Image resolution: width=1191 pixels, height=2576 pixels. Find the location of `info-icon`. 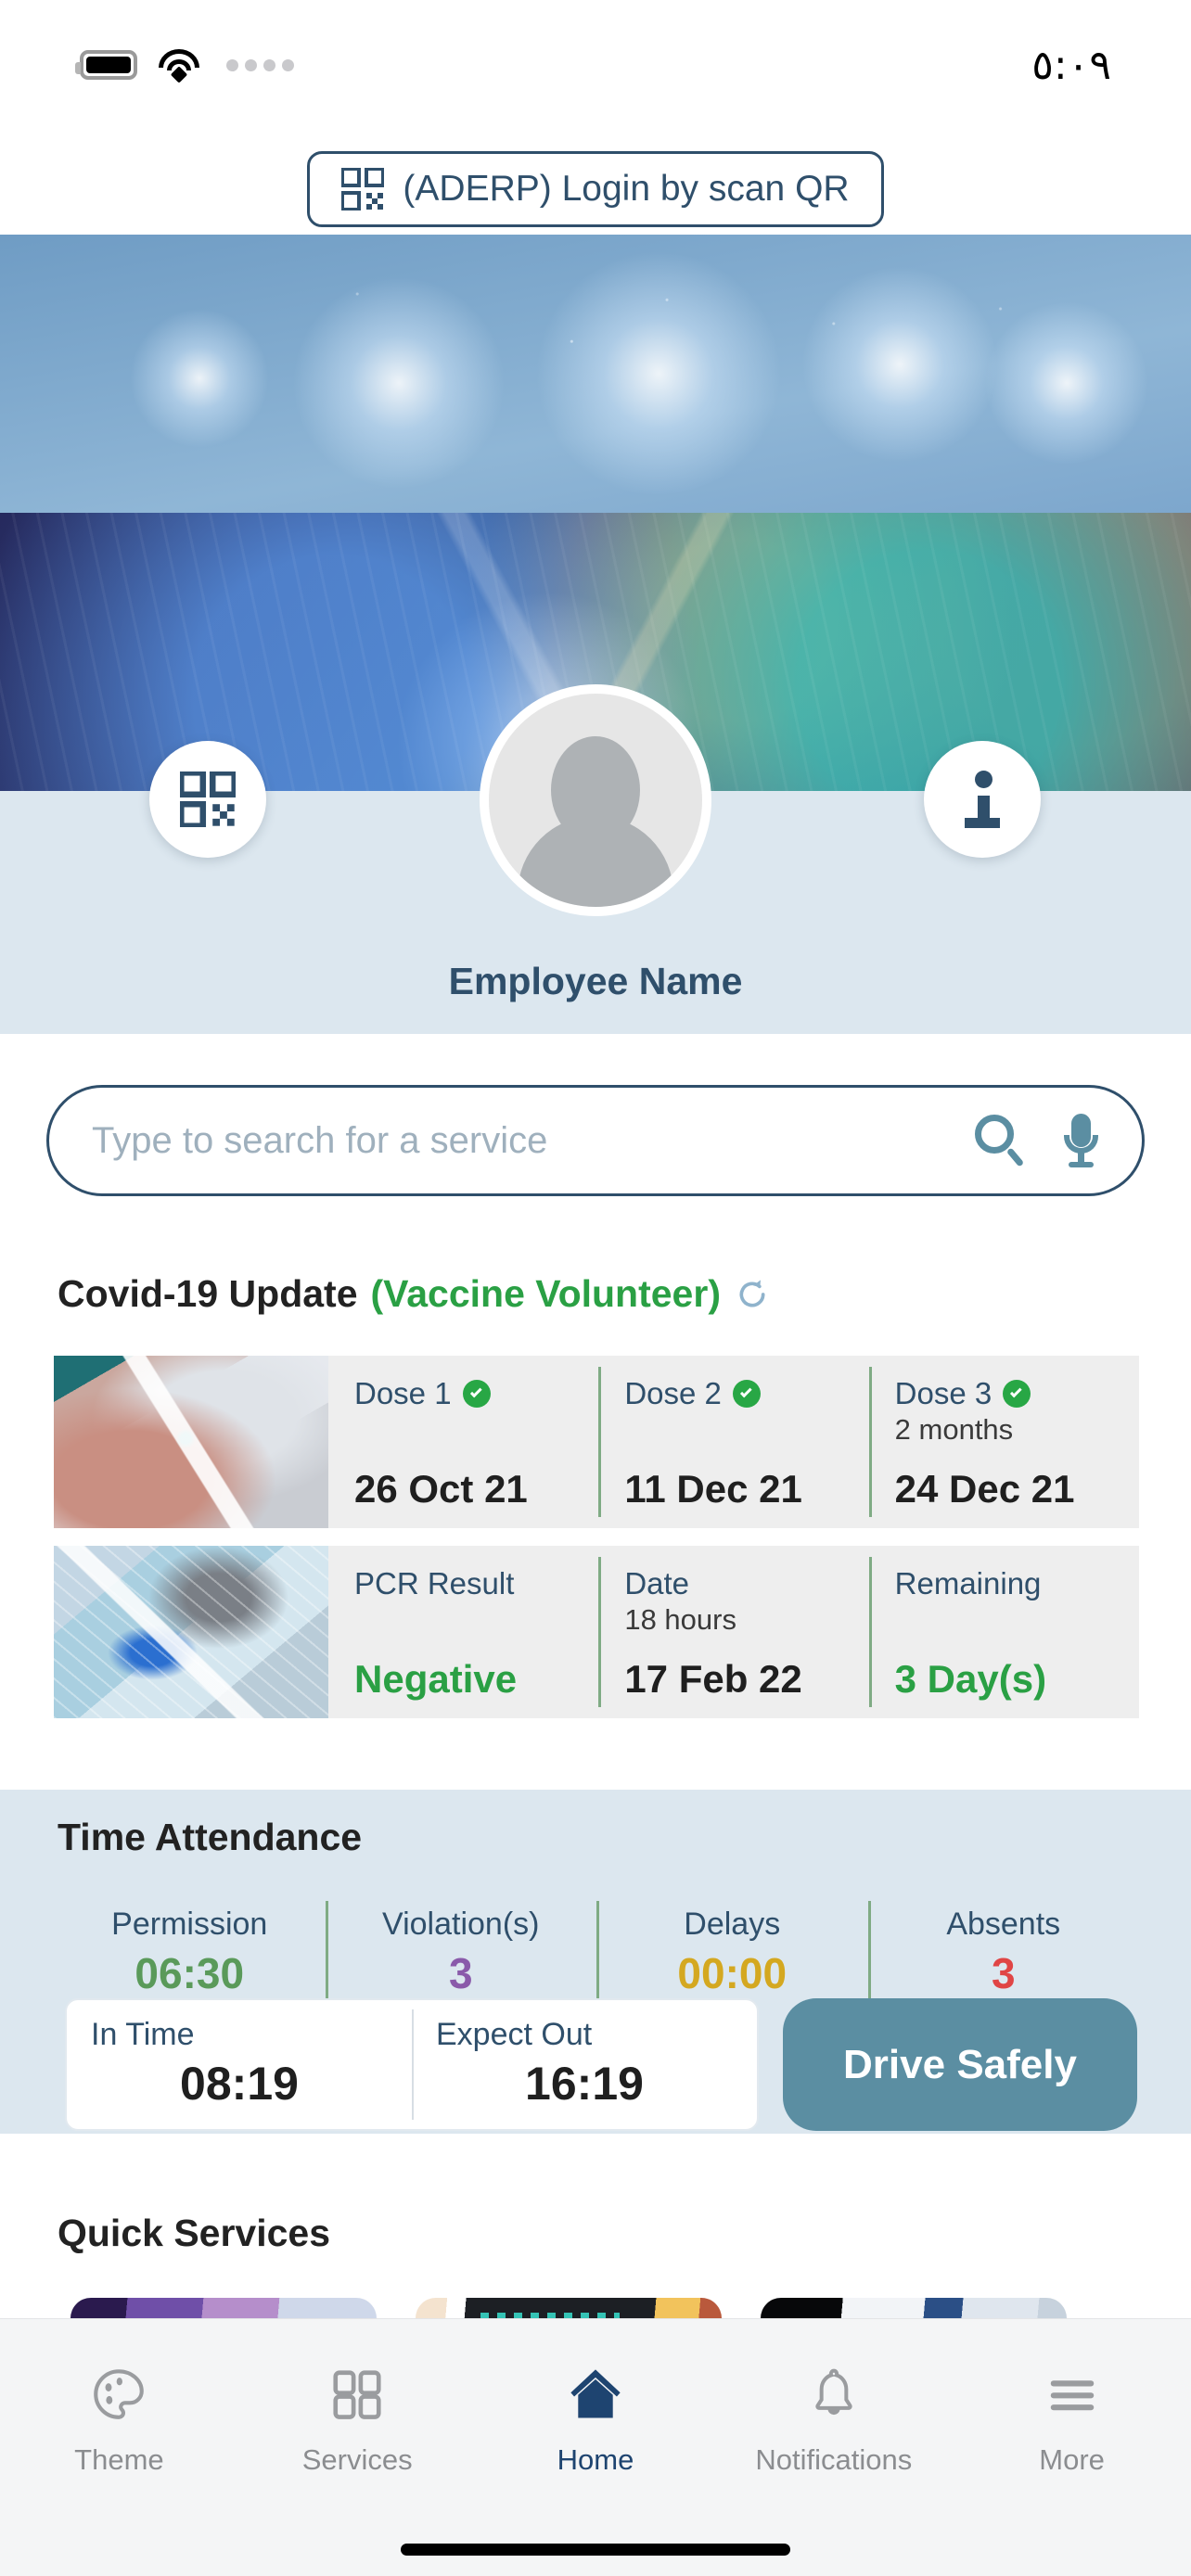

info-icon is located at coordinates (982, 799).